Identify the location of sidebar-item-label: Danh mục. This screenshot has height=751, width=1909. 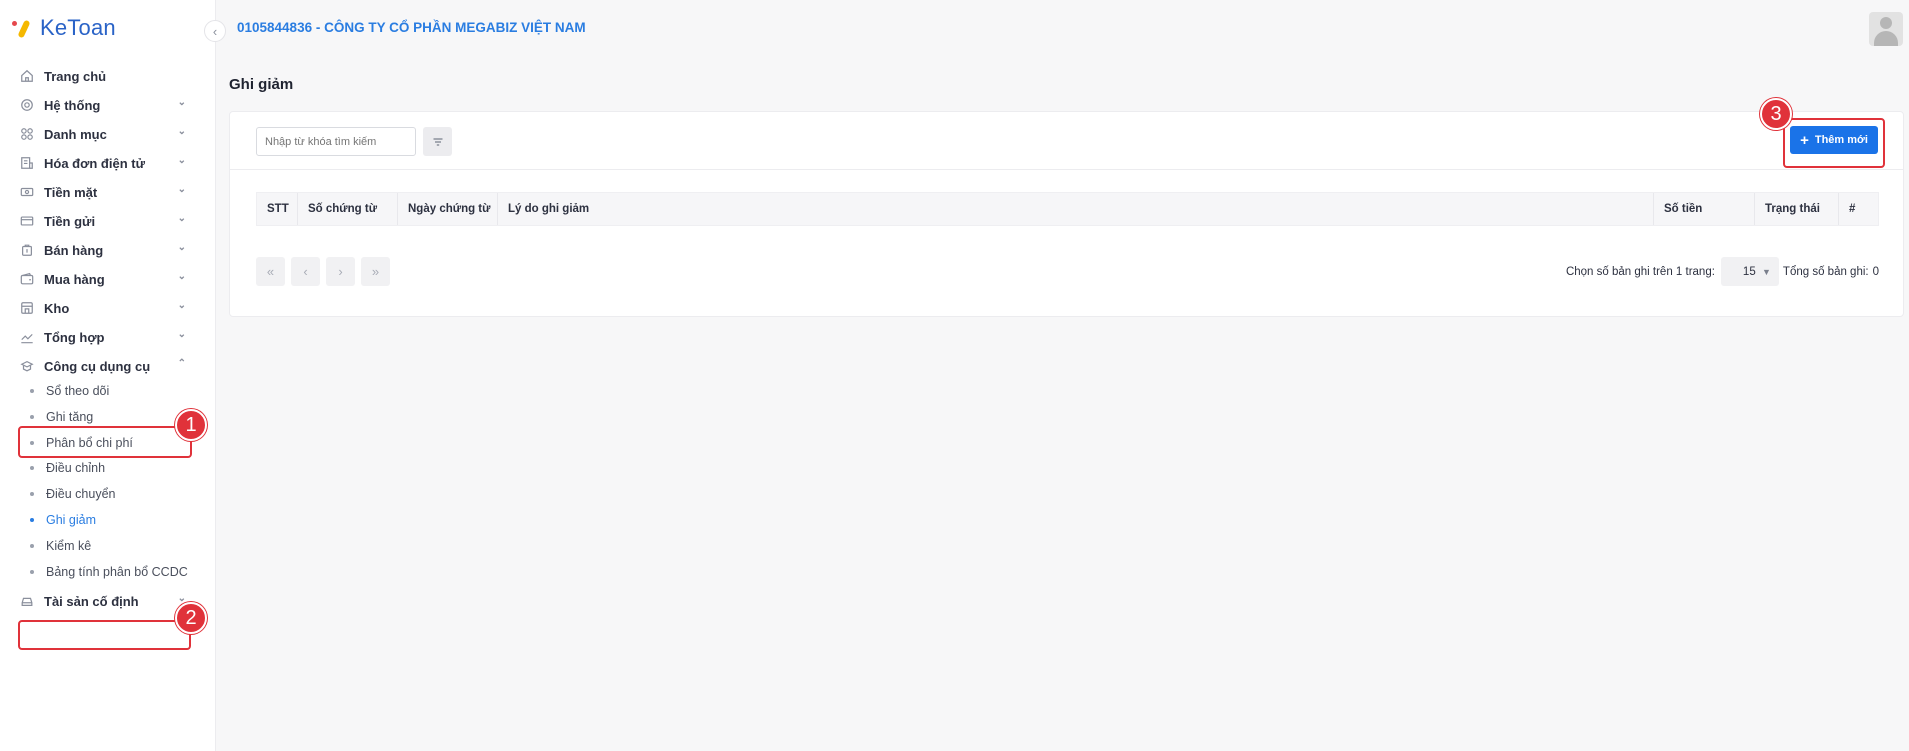
(75, 134).